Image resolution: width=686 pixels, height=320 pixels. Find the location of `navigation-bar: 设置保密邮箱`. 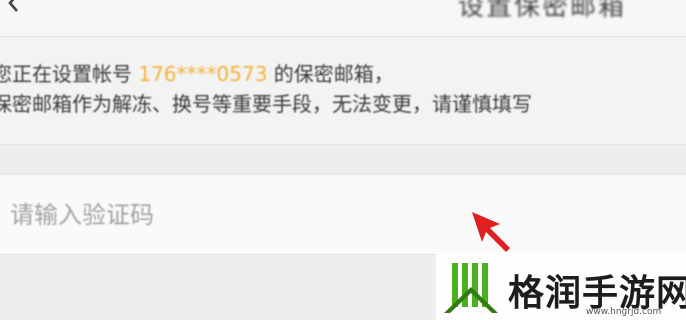

navigation-bar: 设置保密邮箱 is located at coordinates (343, 18).